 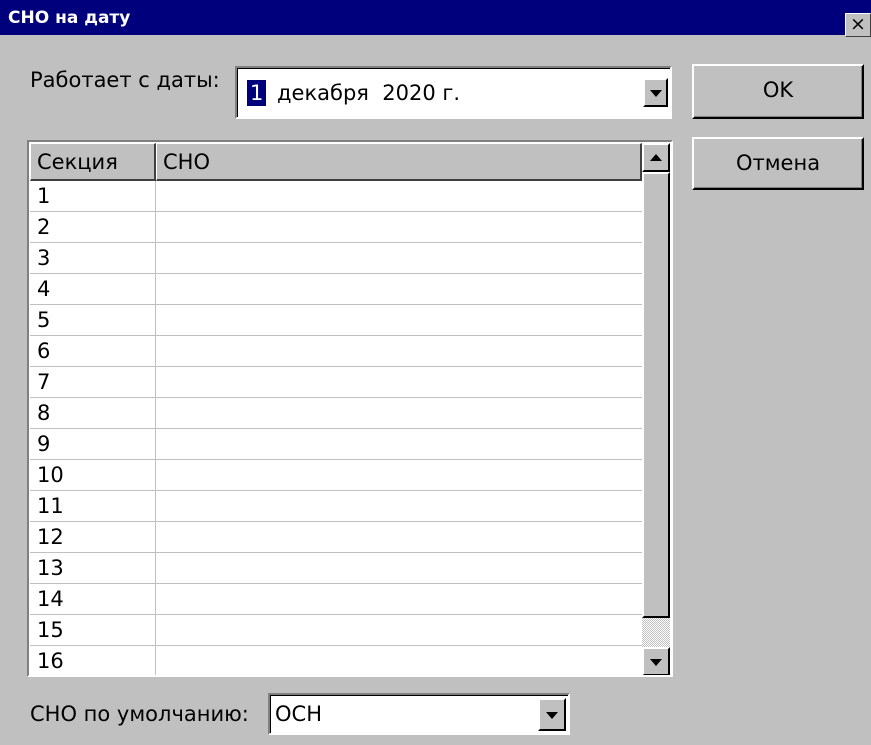 I want to click on chevron-up-icon, so click(x=656, y=157).